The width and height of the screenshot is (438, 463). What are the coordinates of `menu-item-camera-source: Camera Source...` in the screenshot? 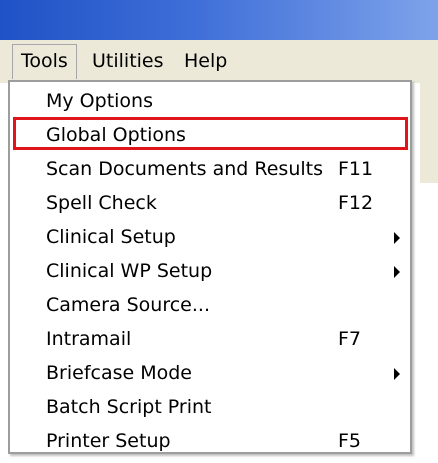 It's located at (210, 305).